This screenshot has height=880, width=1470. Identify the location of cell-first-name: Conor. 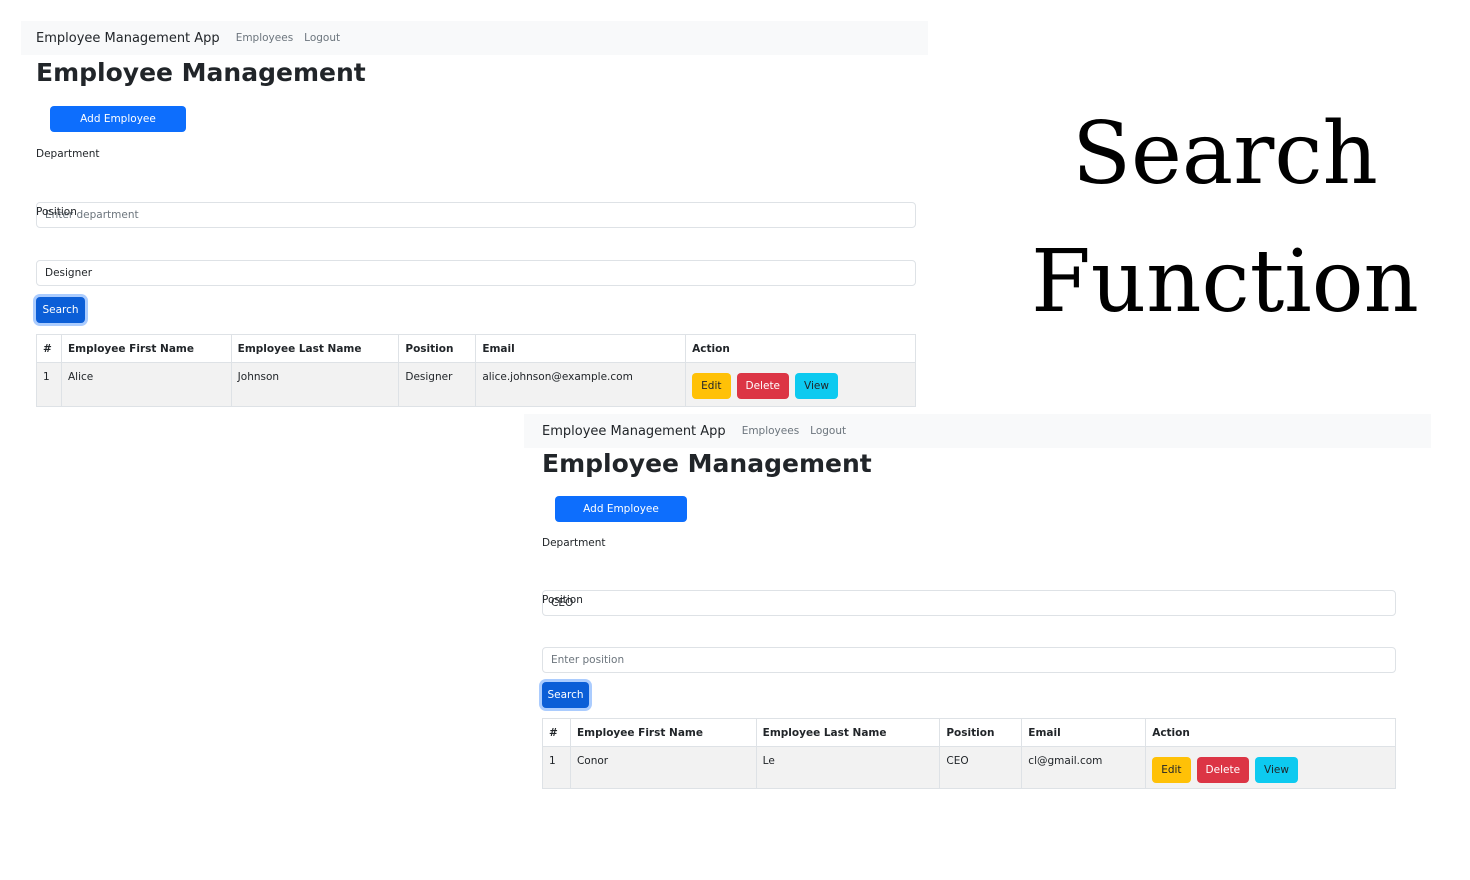
(663, 767).